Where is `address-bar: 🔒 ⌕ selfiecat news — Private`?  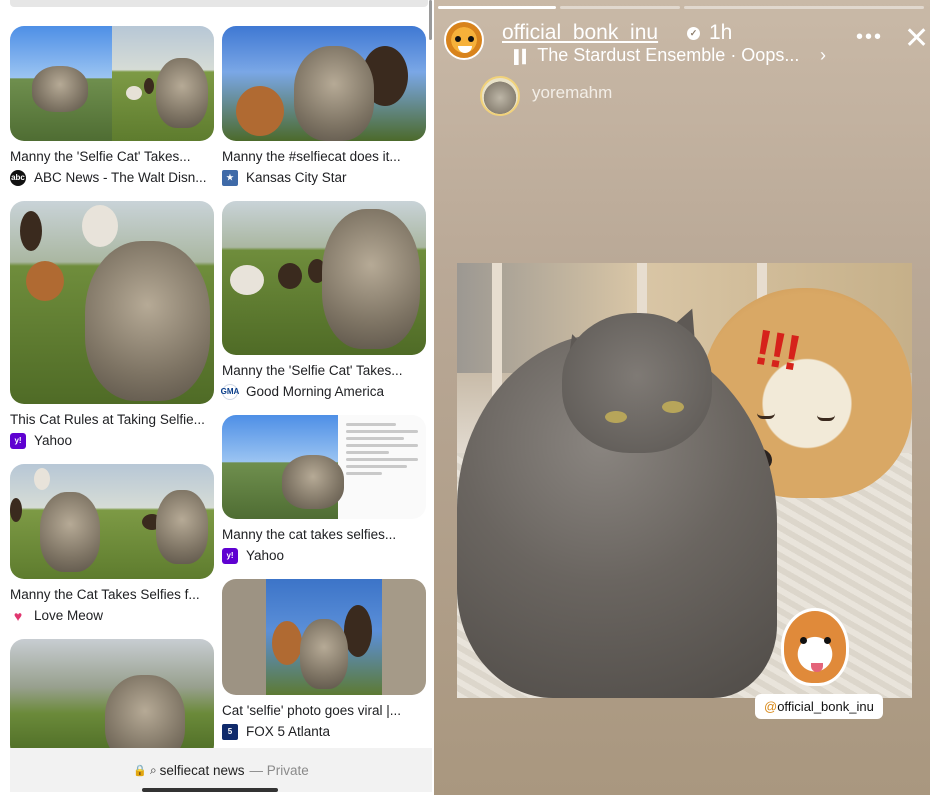
address-bar: 🔒 ⌕ selfiecat news — Private is located at coordinates (221, 770).